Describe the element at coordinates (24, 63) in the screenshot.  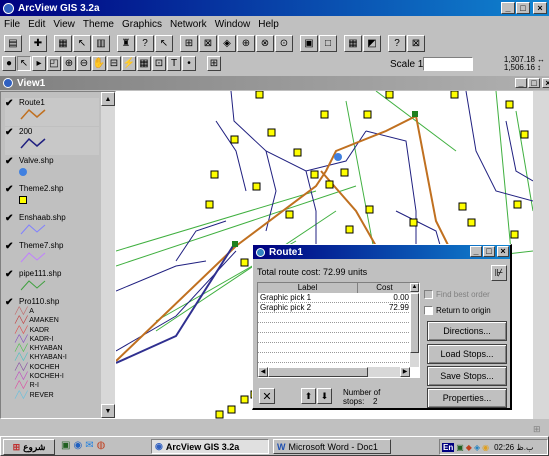
I see `pointer-icon: ↖` at that location.